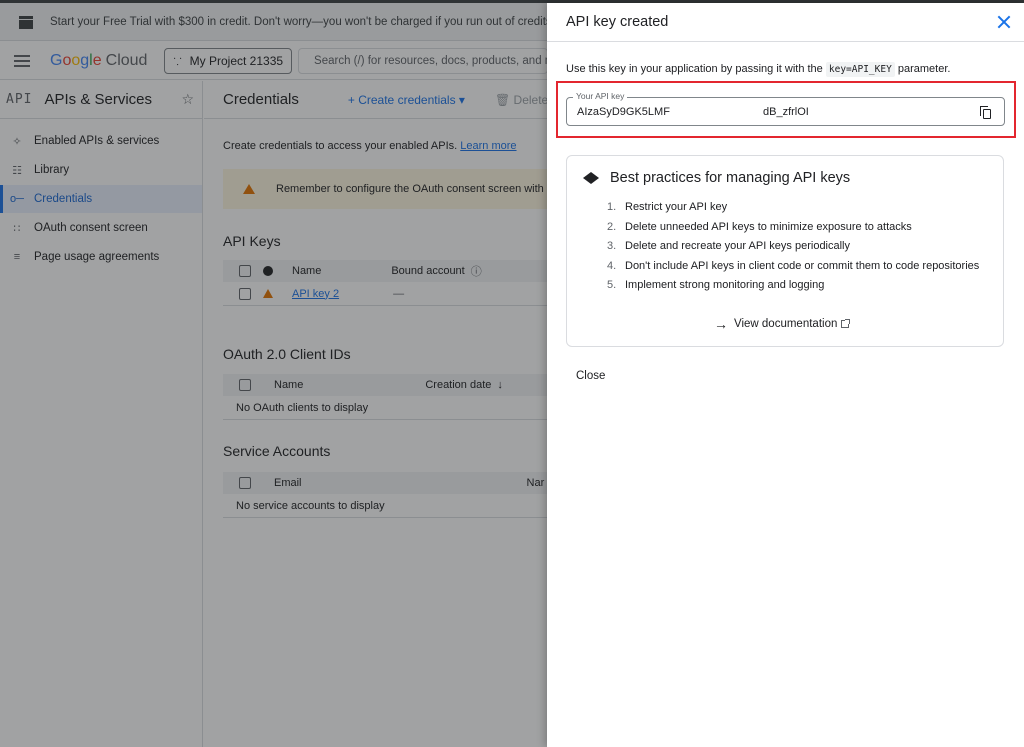 Image resolution: width=1024 pixels, height=747 pixels. I want to click on api-key-value-start: AIzaSyD9GK5LMF, so click(623, 112).